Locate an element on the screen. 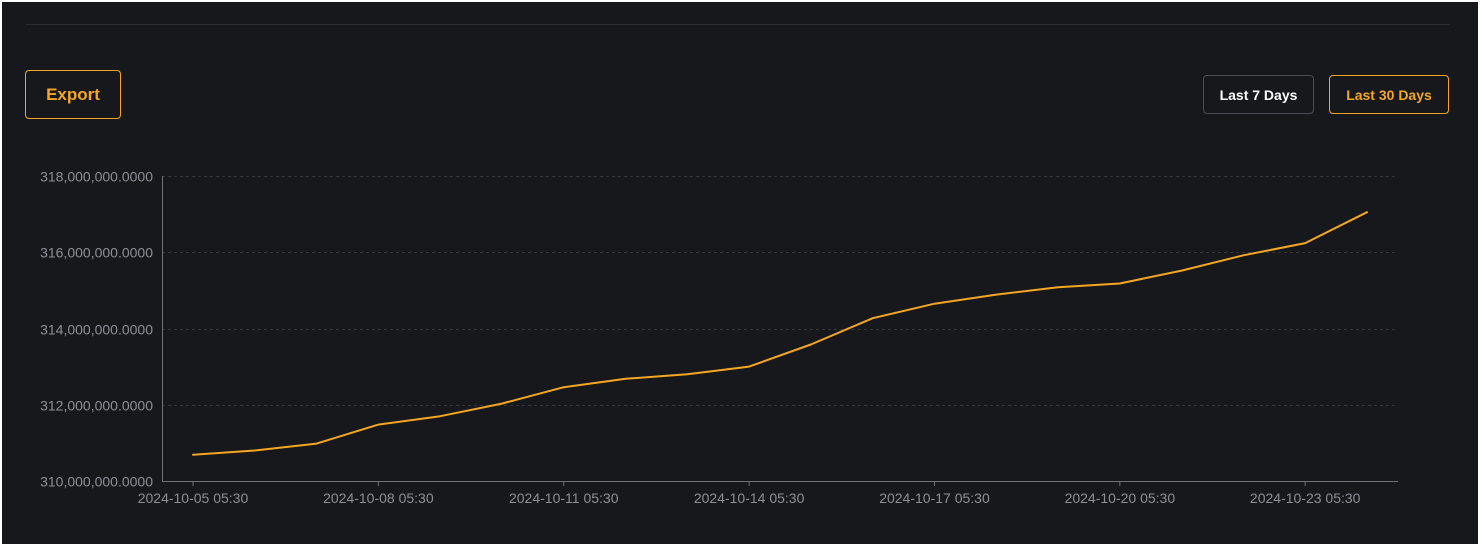 The width and height of the screenshot is (1480, 546). y-tick-label: 318,000,000.0000 is located at coordinates (96, 177).